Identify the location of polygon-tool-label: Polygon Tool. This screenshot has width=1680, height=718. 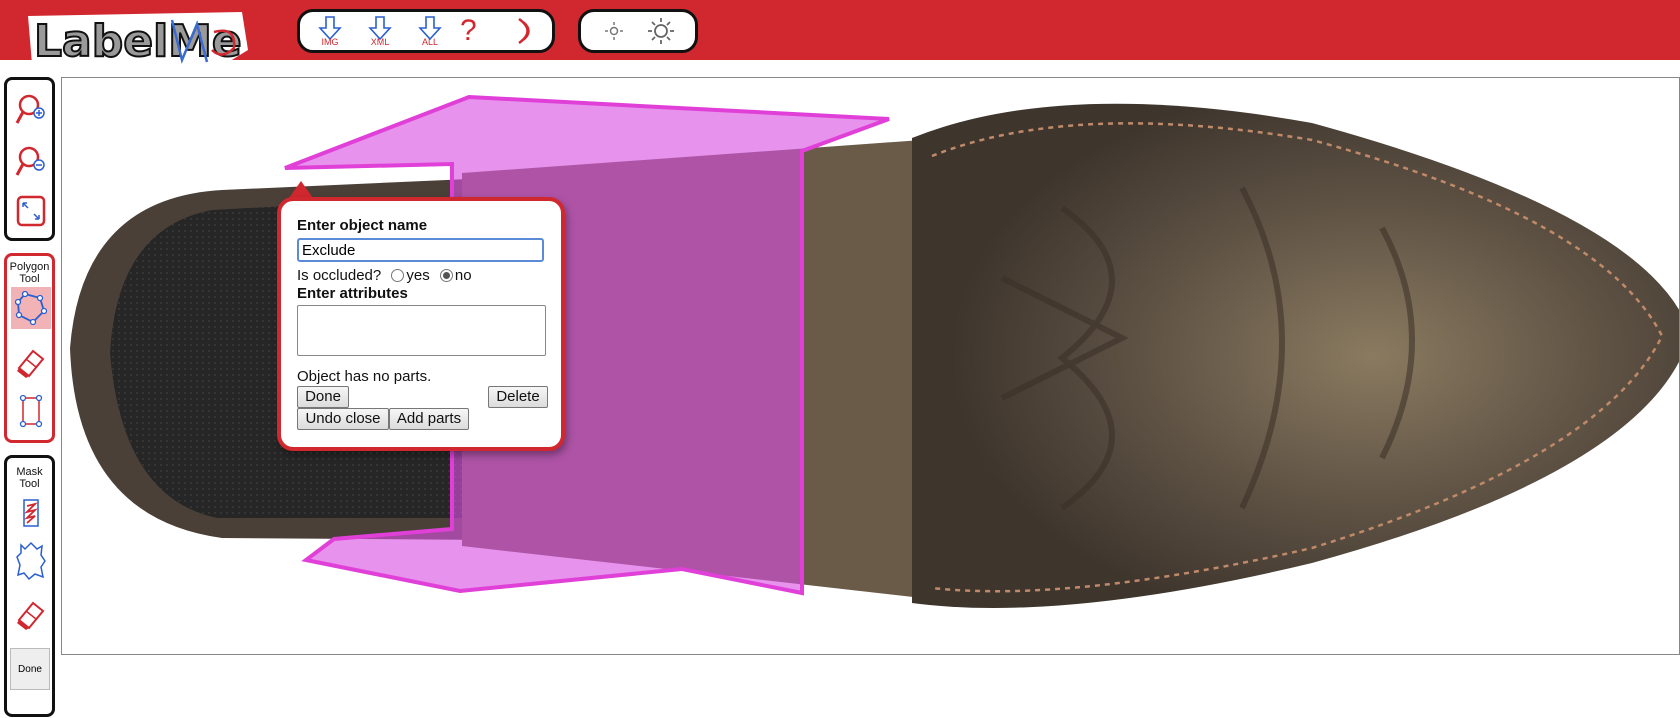
(29, 273).